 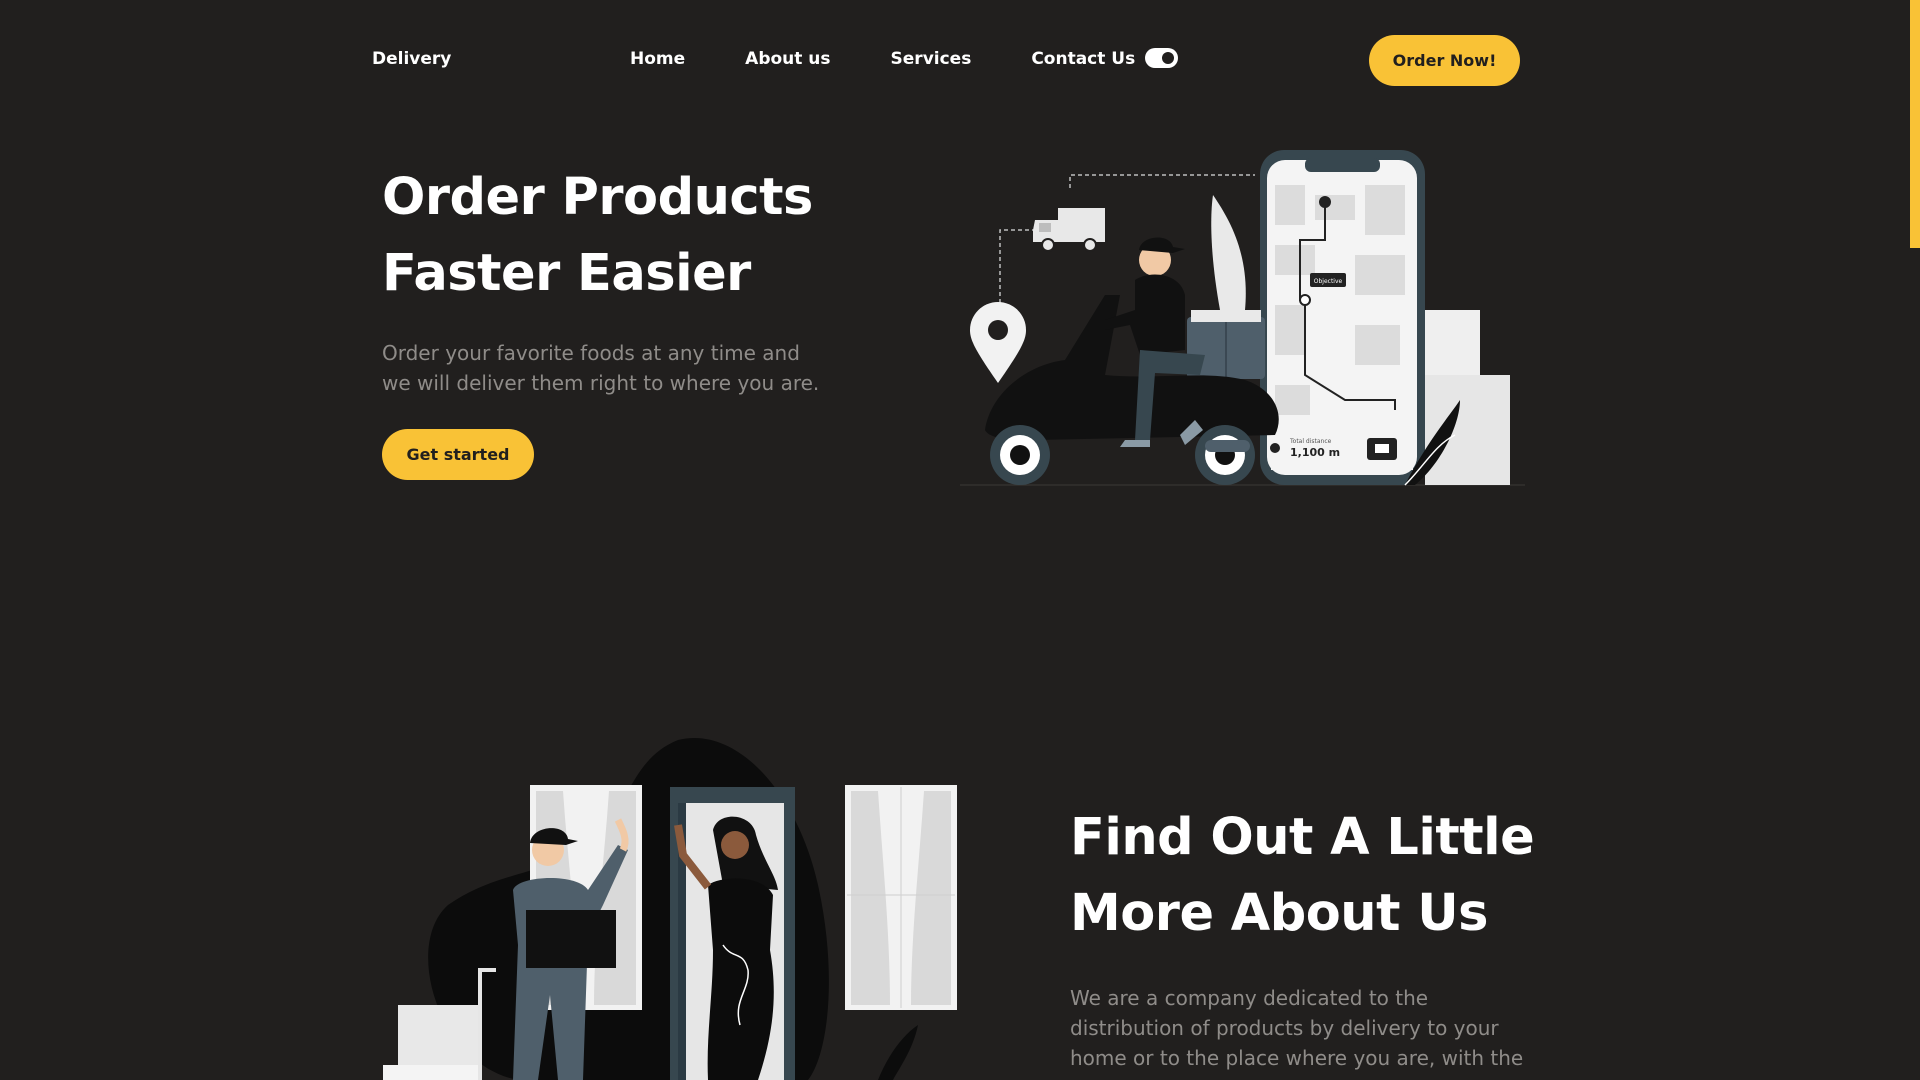 What do you see at coordinates (597, 197) in the screenshot?
I see `hero-title-line1: Order Products` at bounding box center [597, 197].